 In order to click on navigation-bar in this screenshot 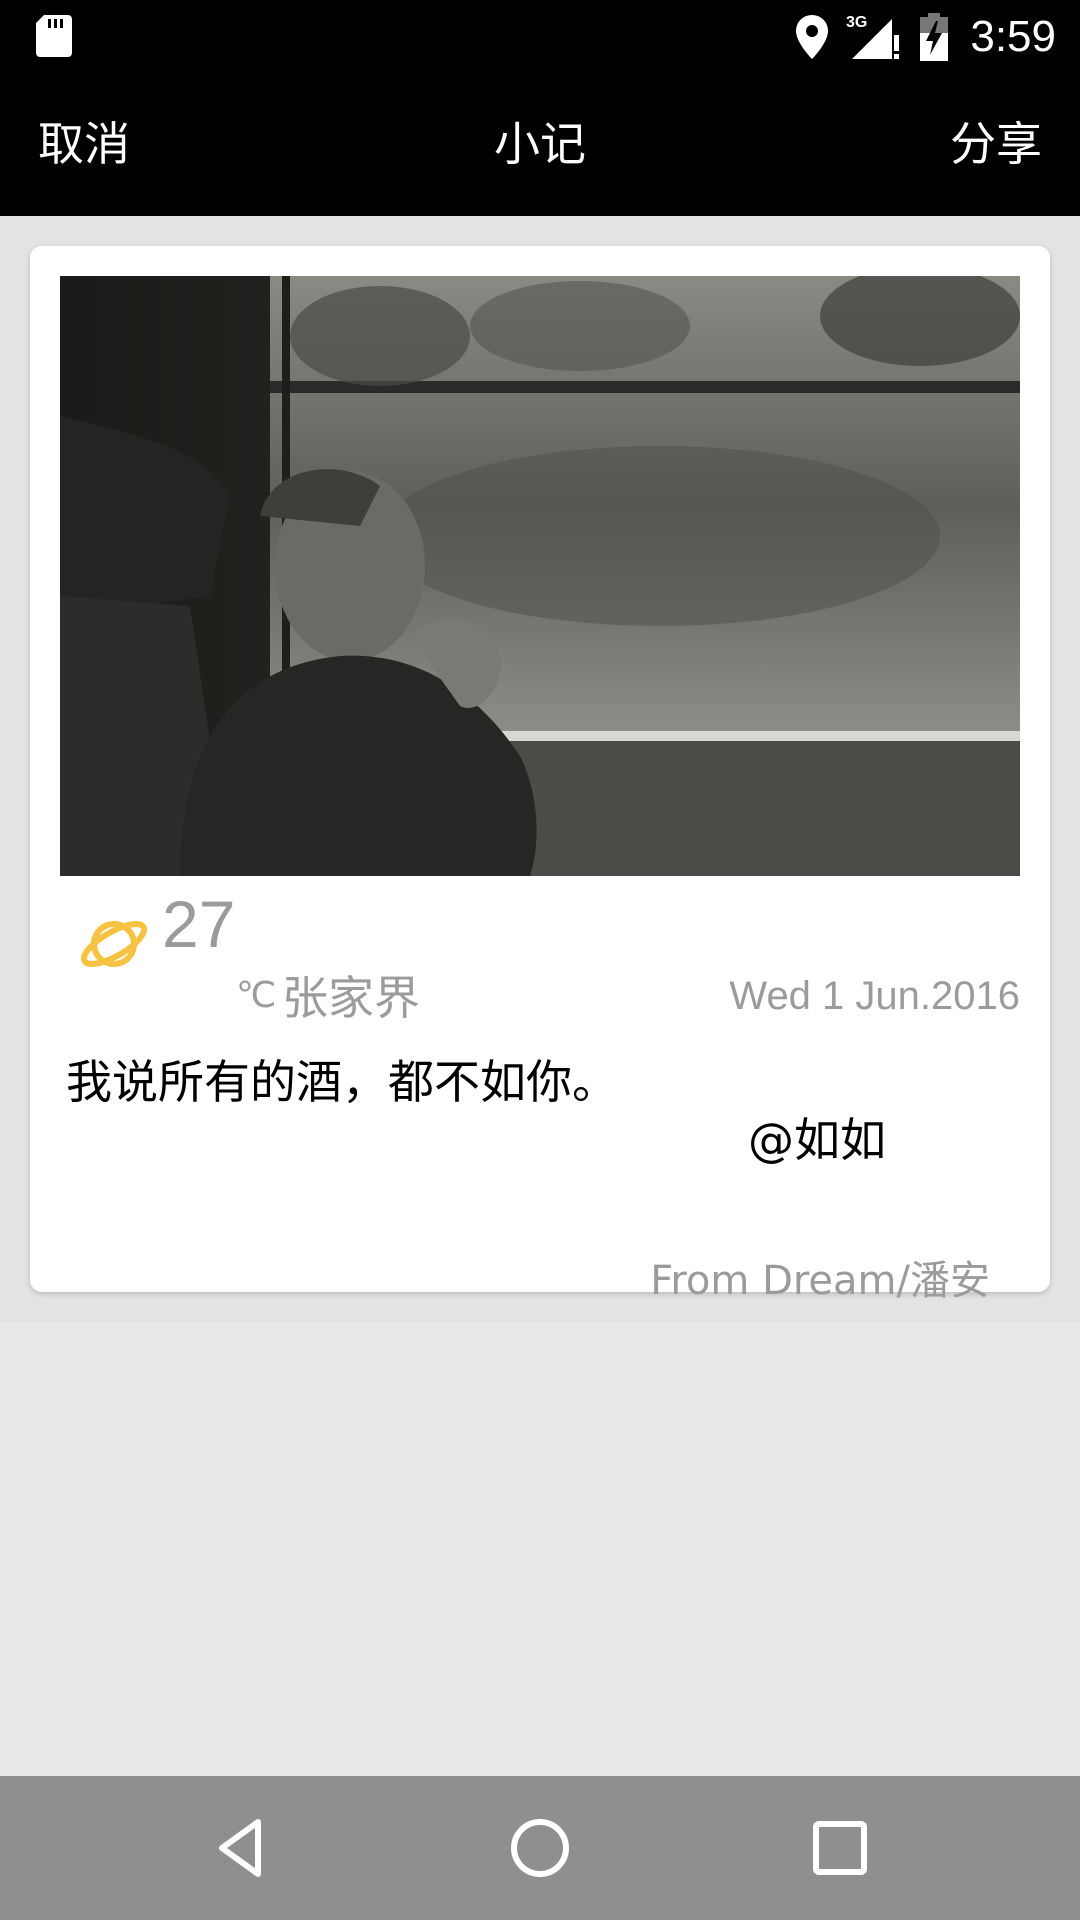, I will do `click(540, 1848)`.